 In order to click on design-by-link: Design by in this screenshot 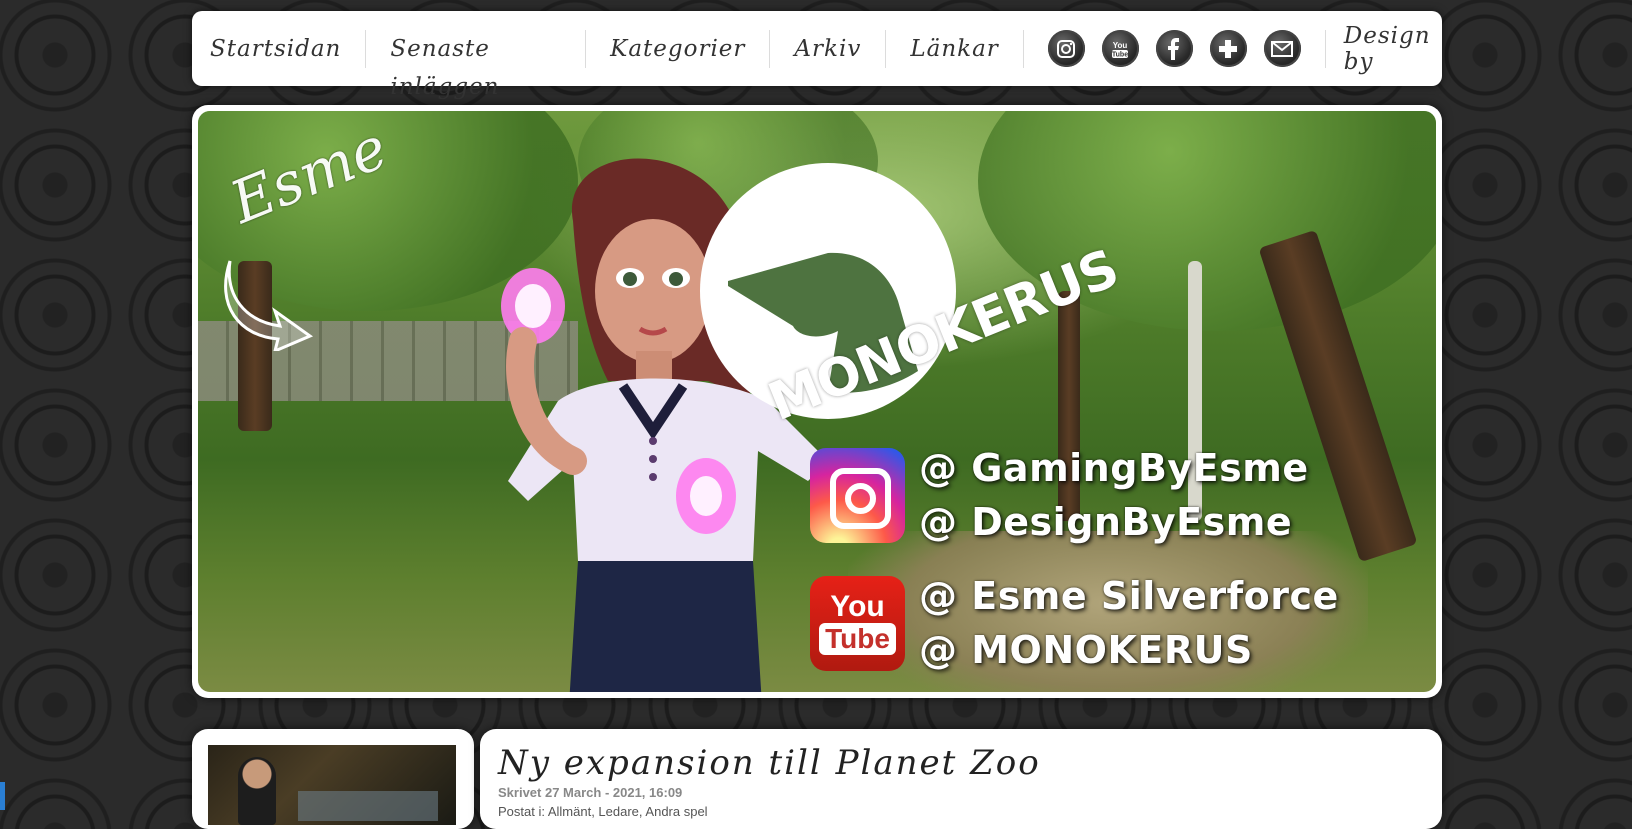, I will do `click(1393, 49)`.